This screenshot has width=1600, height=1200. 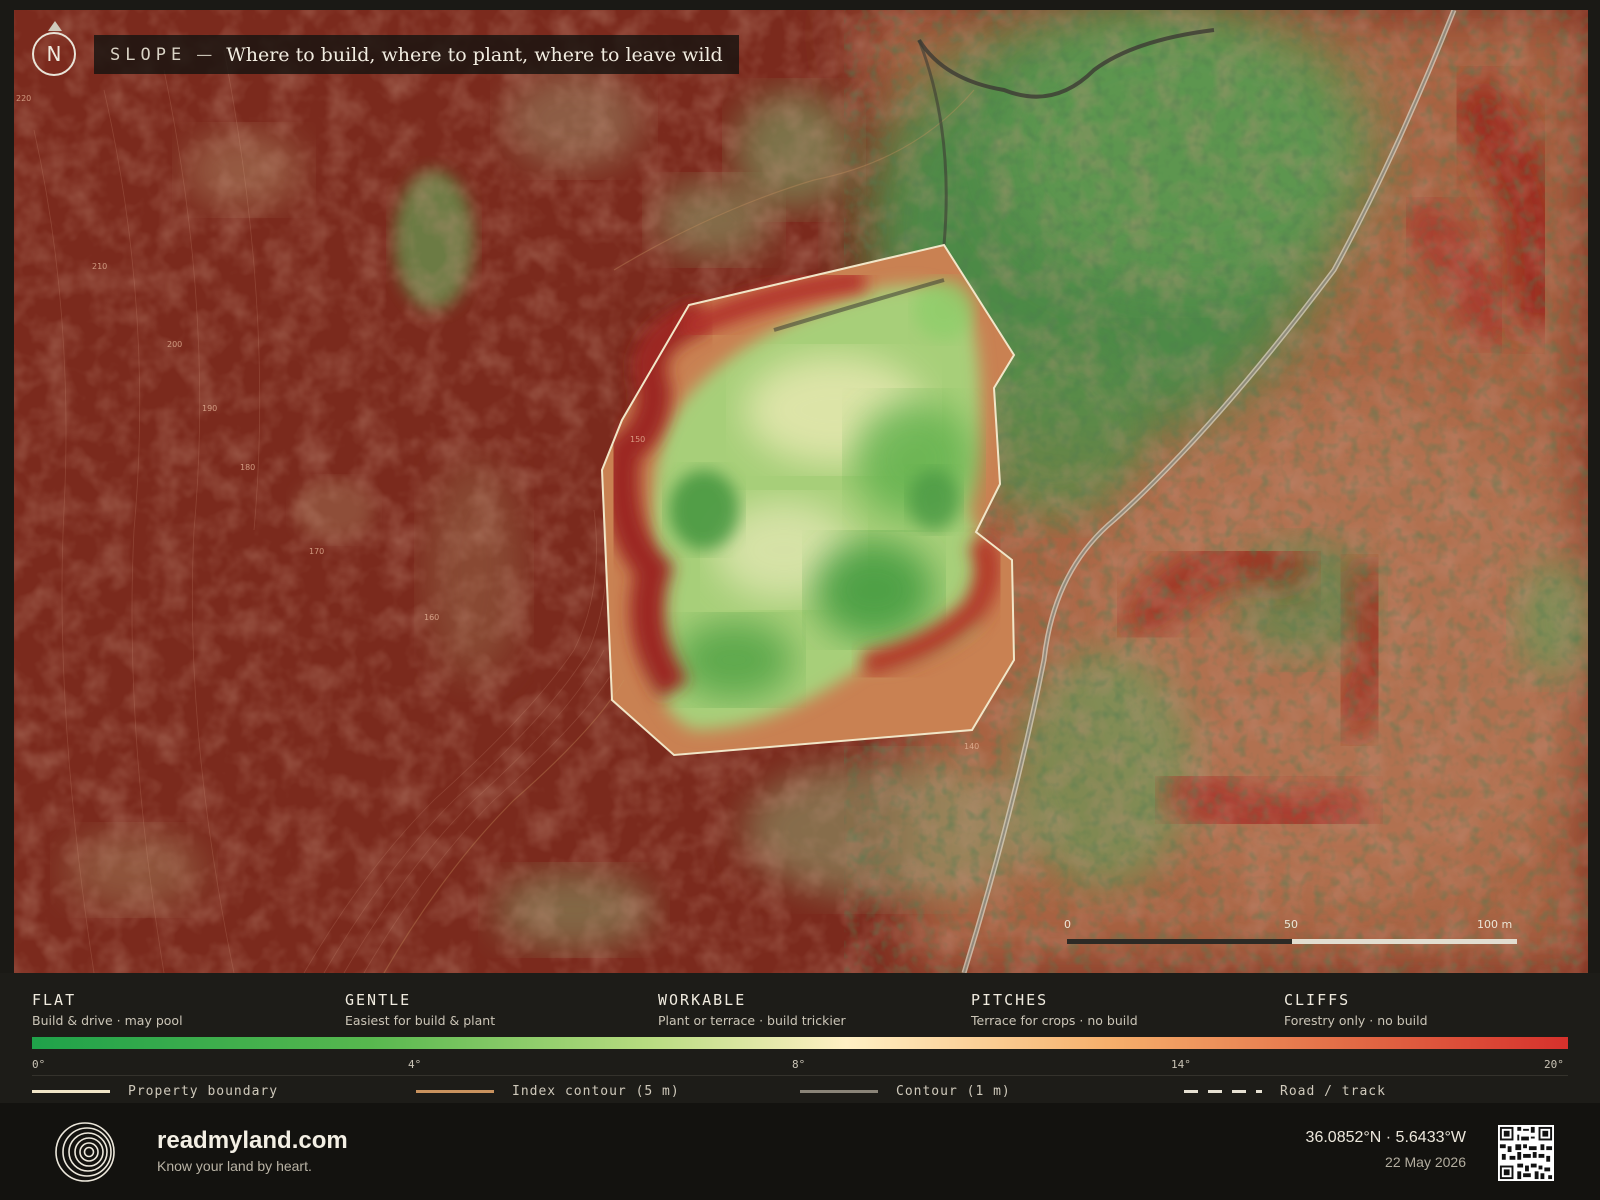 I want to click on north-compass: N, so click(x=54, y=54).